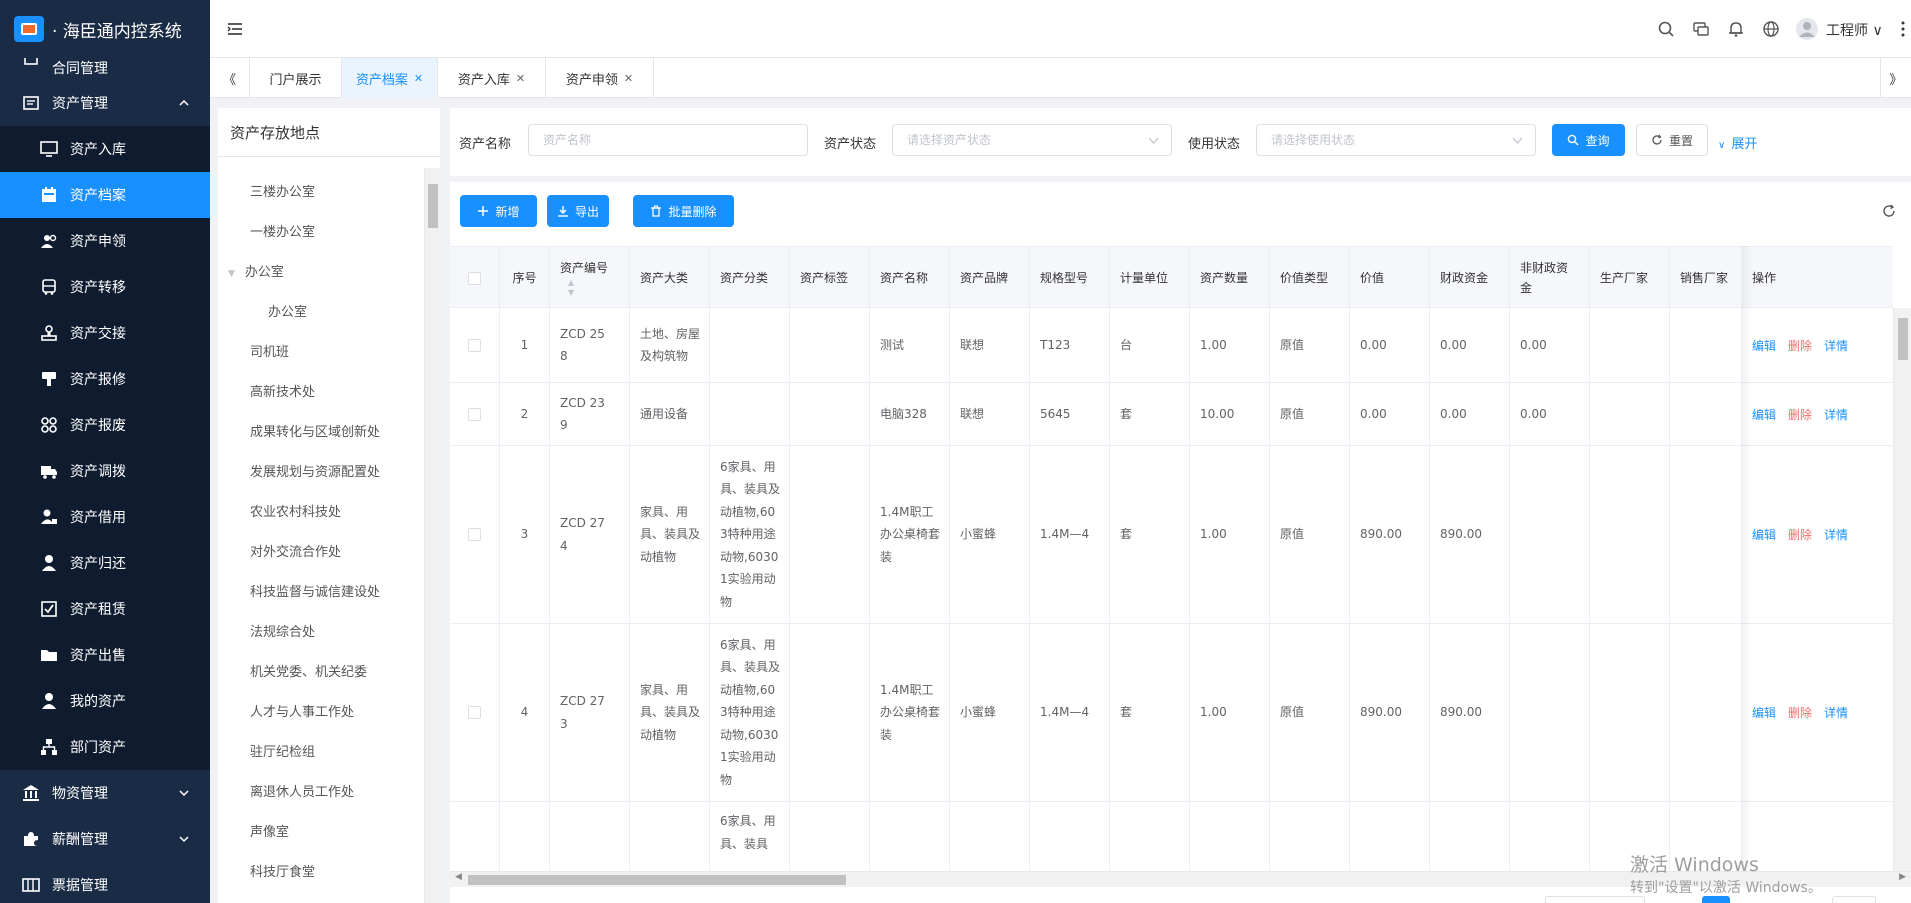 Image resolution: width=1911 pixels, height=903 pixels. I want to click on sidebar-item-asset-repair: 资产报修, so click(105, 379).